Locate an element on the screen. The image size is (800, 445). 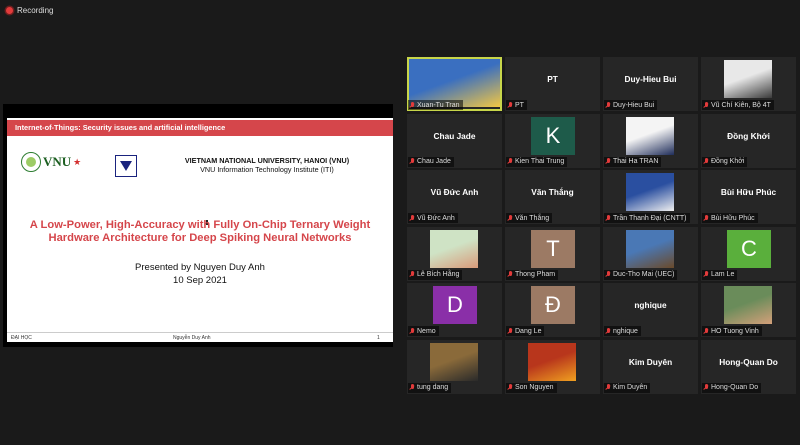
participant-name: tung dang is located at coordinates (433, 387).